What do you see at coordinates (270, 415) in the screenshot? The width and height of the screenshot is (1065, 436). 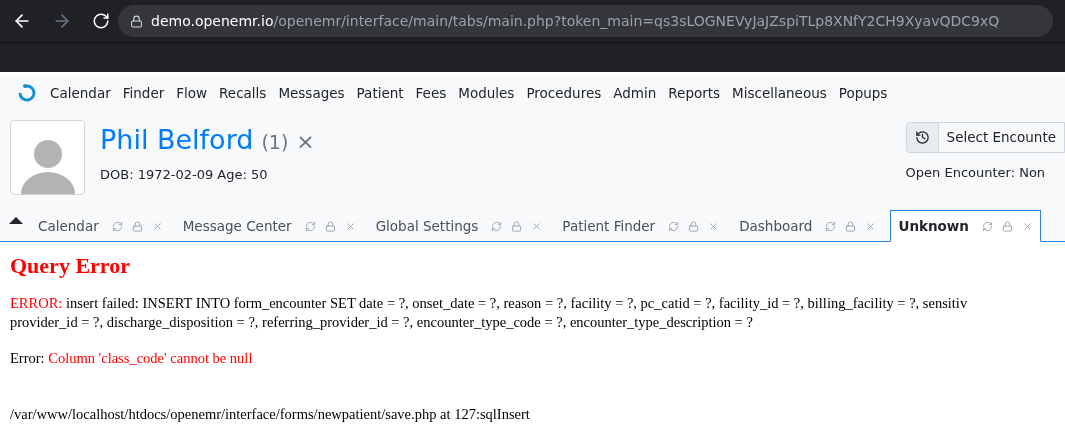 I see `trace-text: /var/www/localhost/htdocs/openemr/interface/forms/newpatient/save.php at 127:sqlInsert` at bounding box center [270, 415].